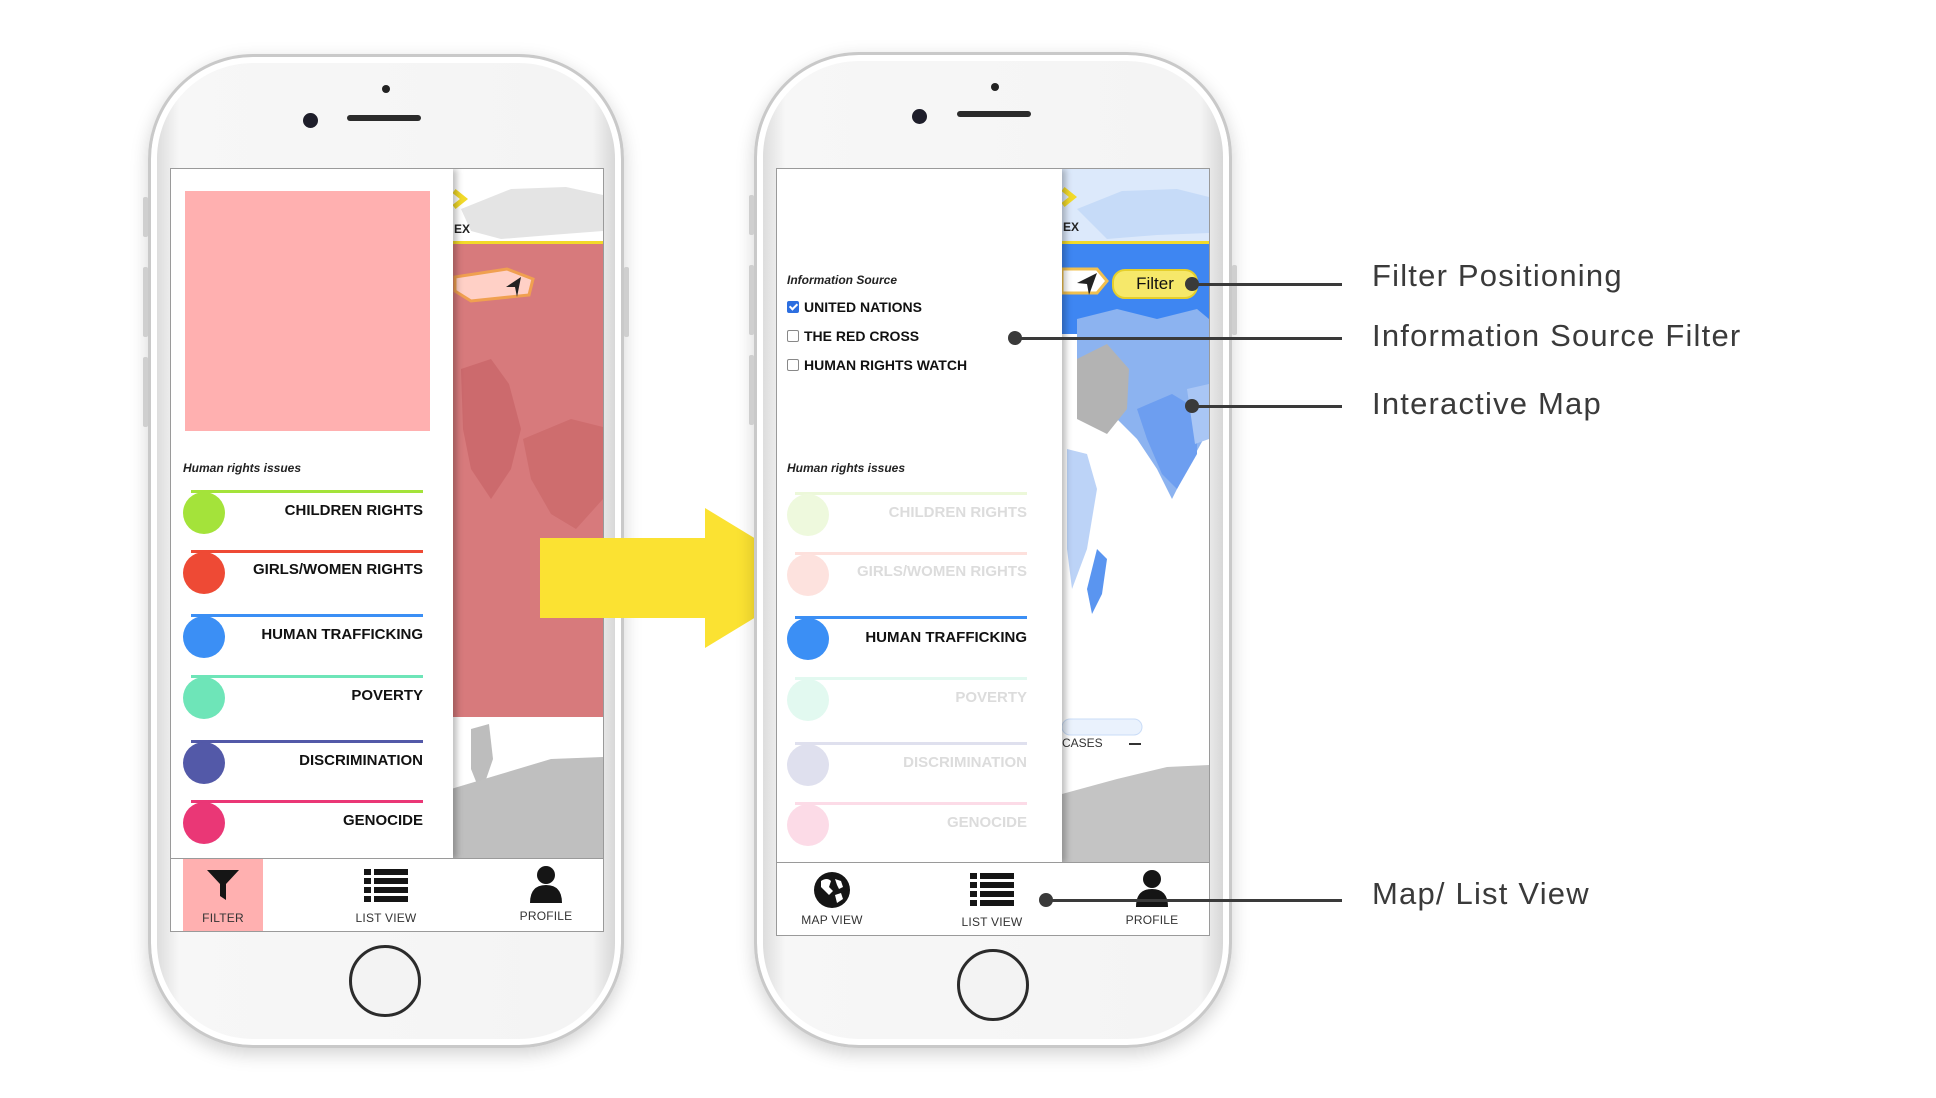 This screenshot has height=1098, width=1936. I want to click on legend-fragment: CASES, so click(1082, 743).